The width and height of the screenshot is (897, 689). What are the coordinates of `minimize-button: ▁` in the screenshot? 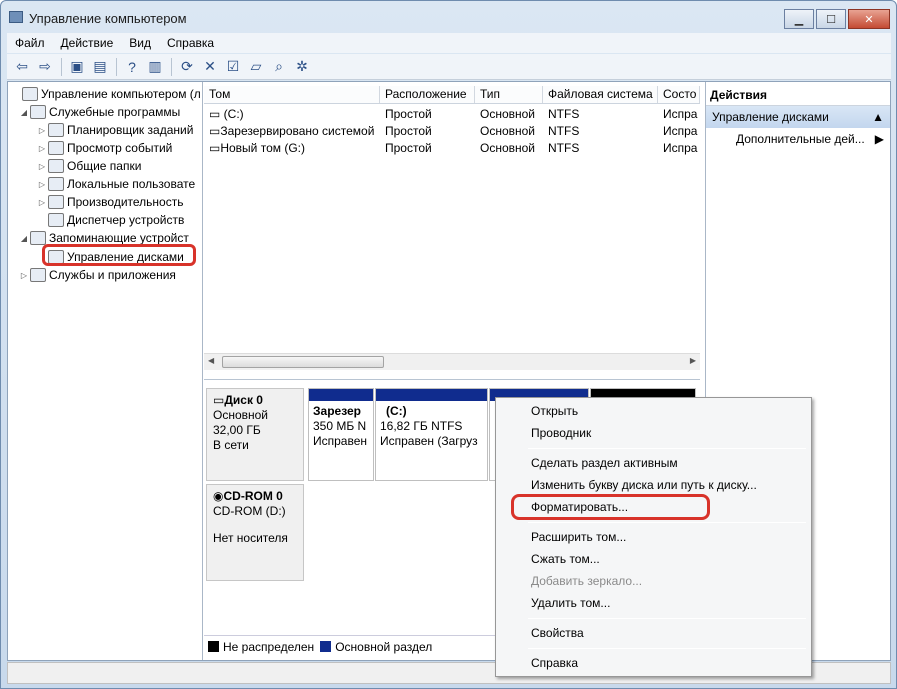 It's located at (799, 19).